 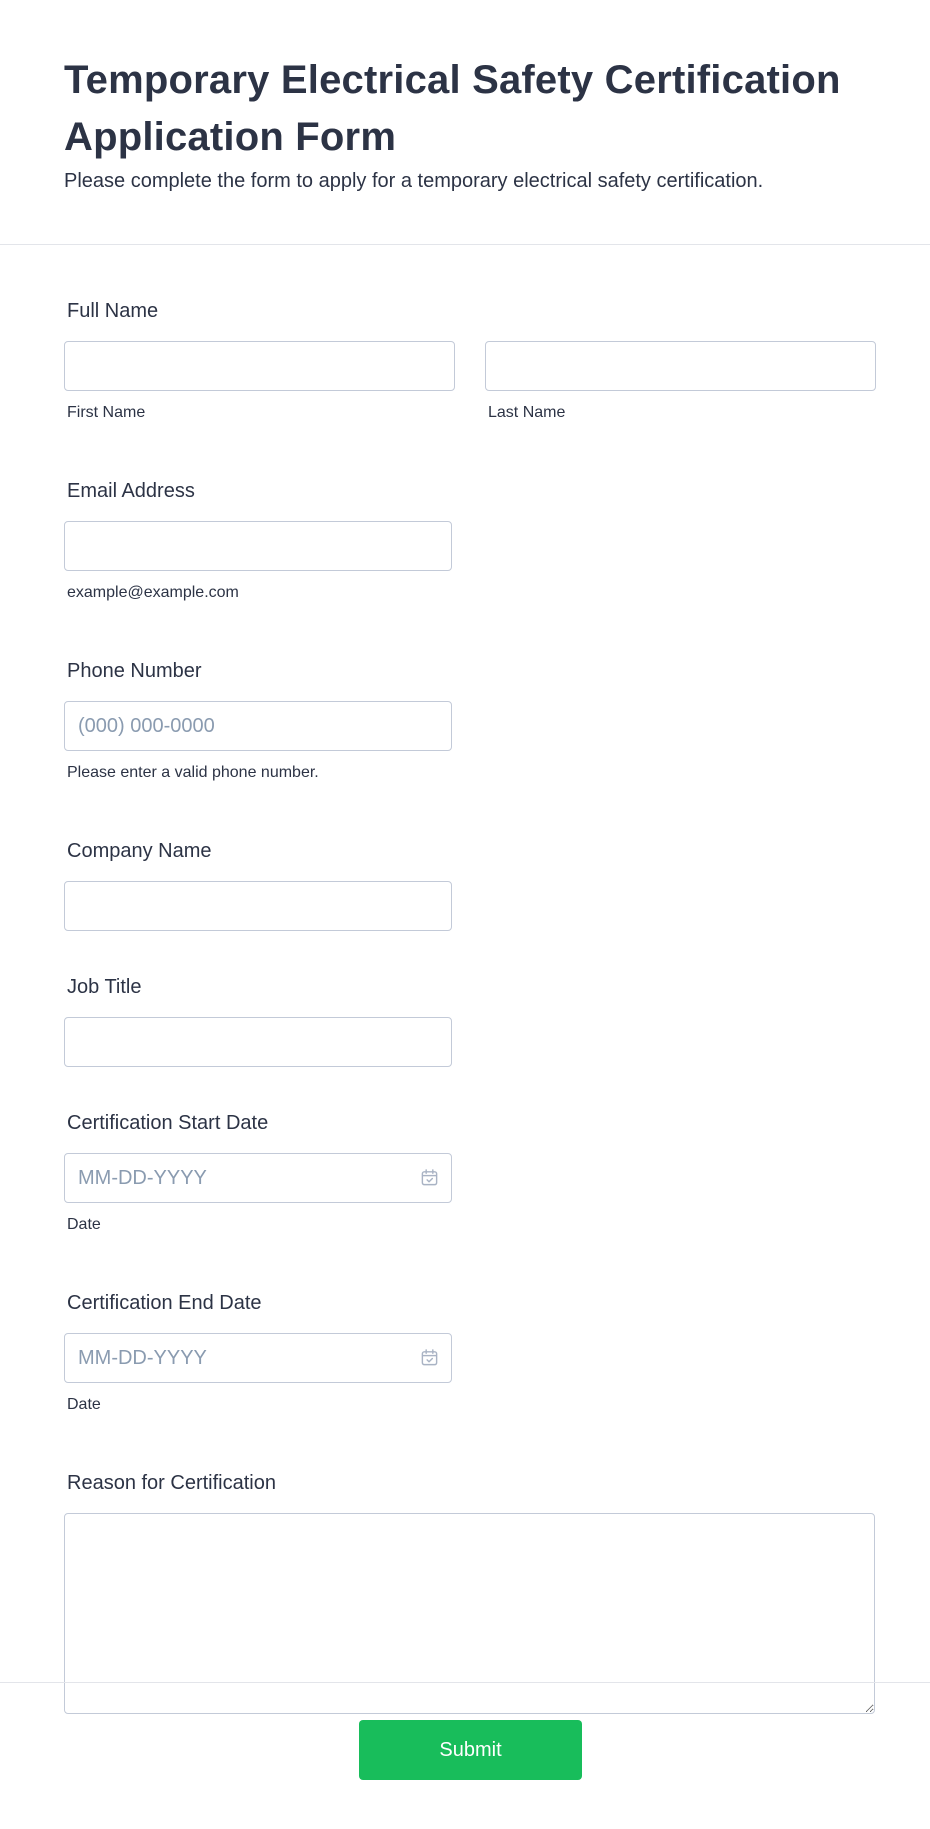 I want to click on submit-button: Submit, so click(x=470, y=1750).